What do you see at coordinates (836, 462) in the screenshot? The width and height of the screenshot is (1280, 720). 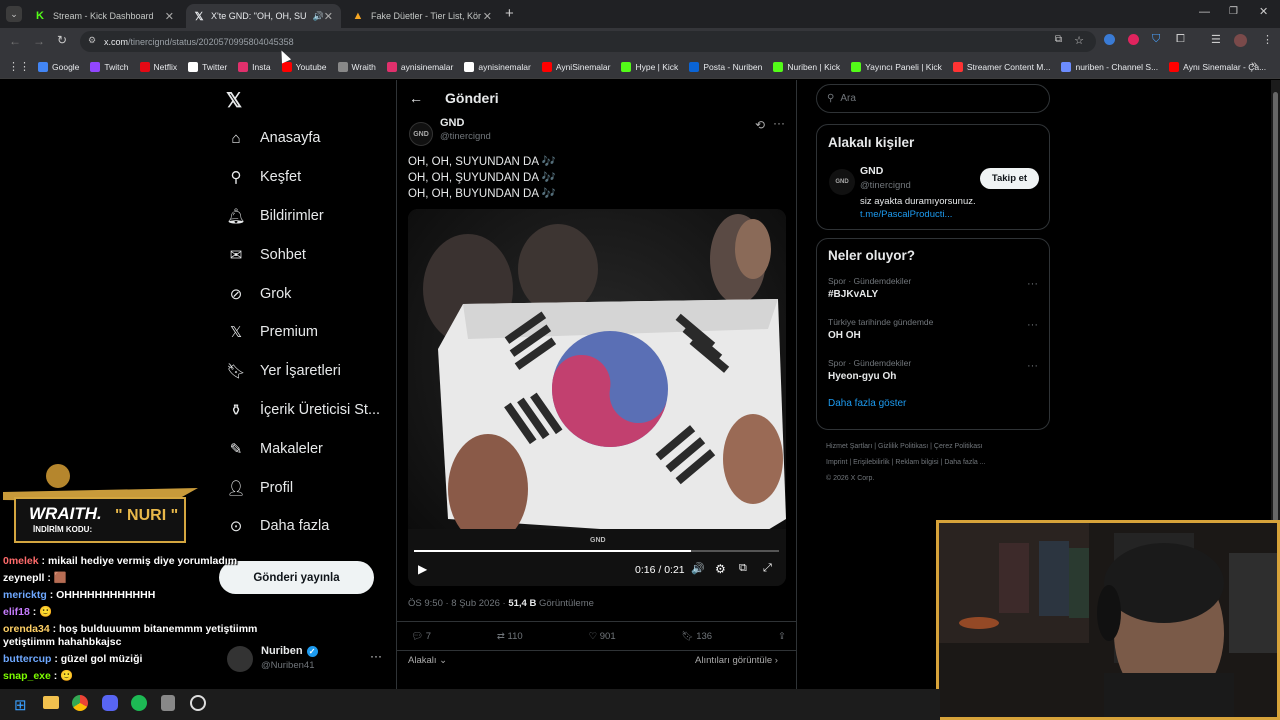 I see `footer-link: Imprint` at bounding box center [836, 462].